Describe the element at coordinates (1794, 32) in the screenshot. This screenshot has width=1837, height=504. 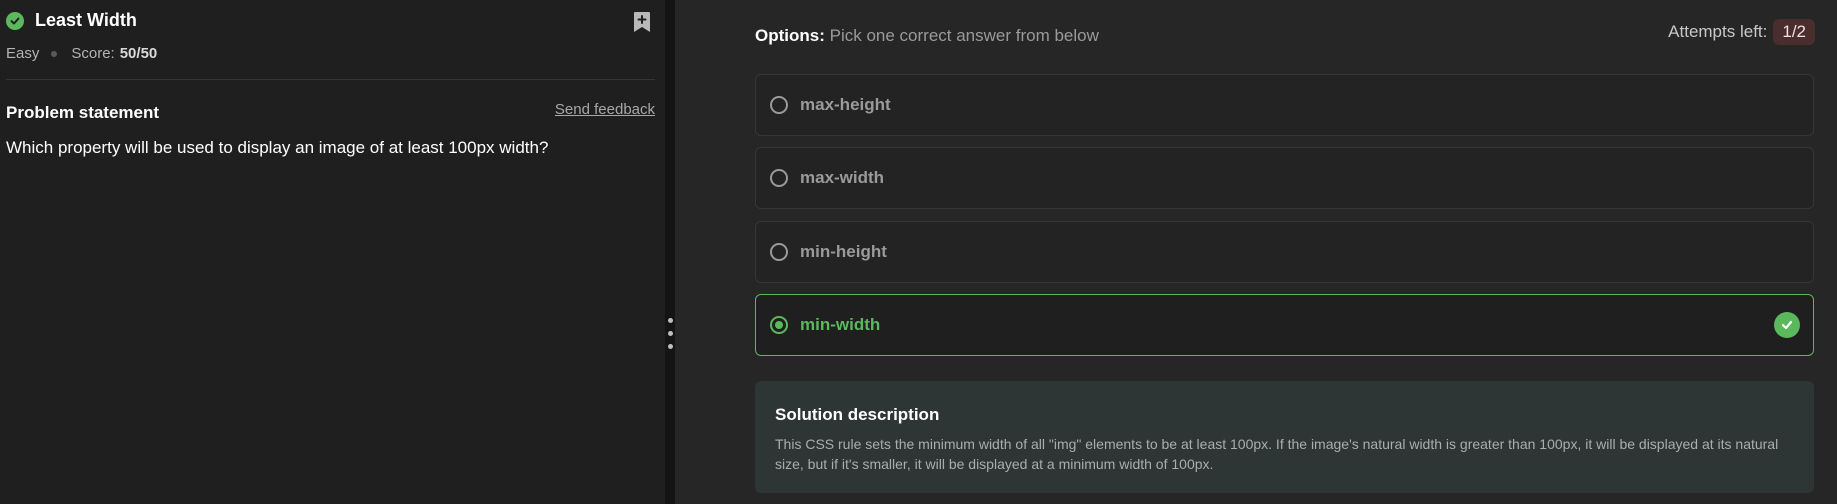
I see `attempts-badge: 1/2` at that location.